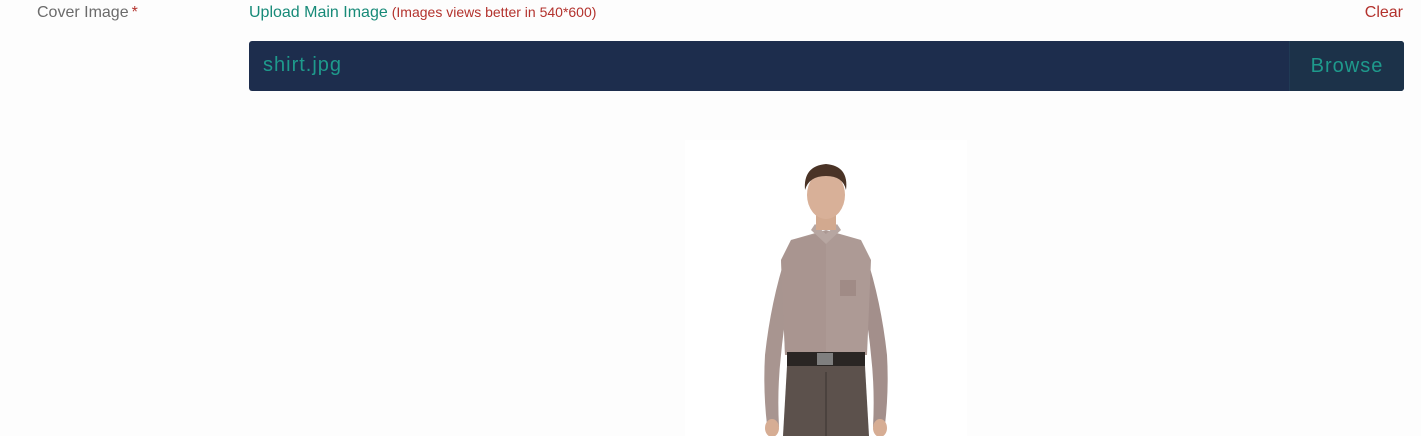 This screenshot has width=1421, height=436. I want to click on preview-image, so click(826, 288).